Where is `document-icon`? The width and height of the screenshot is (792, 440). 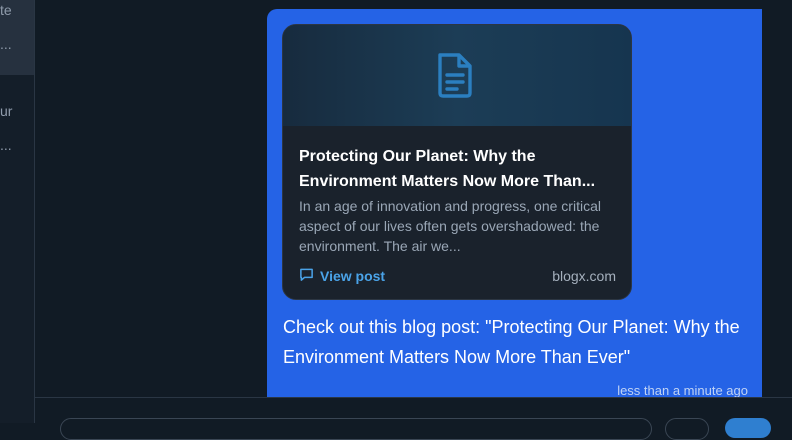 document-icon is located at coordinates (455, 77).